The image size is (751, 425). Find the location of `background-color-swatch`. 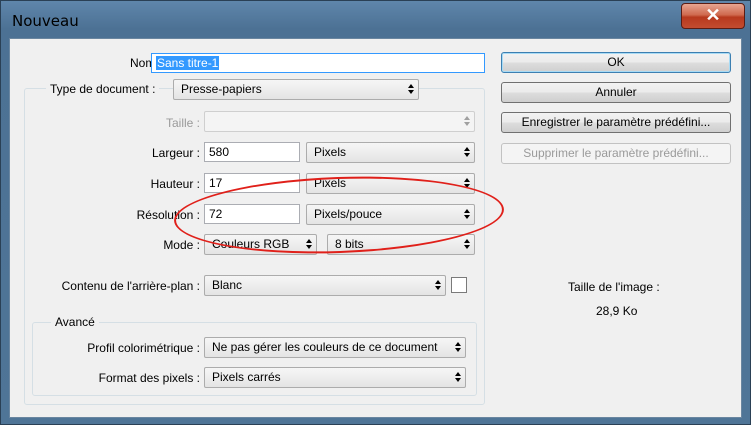

background-color-swatch is located at coordinates (459, 285).